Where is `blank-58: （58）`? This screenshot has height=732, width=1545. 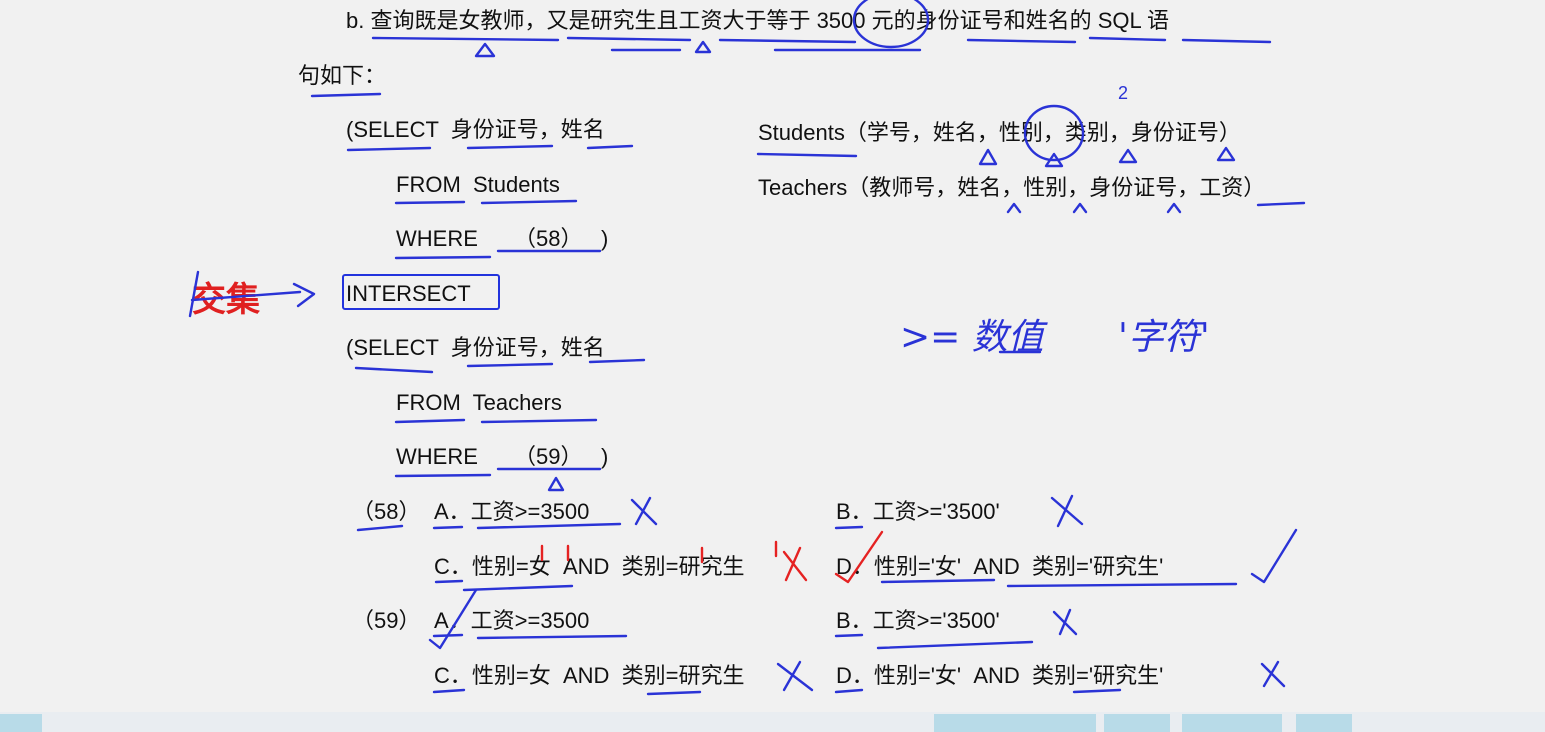
blank-58: （58） is located at coordinates (548, 238).